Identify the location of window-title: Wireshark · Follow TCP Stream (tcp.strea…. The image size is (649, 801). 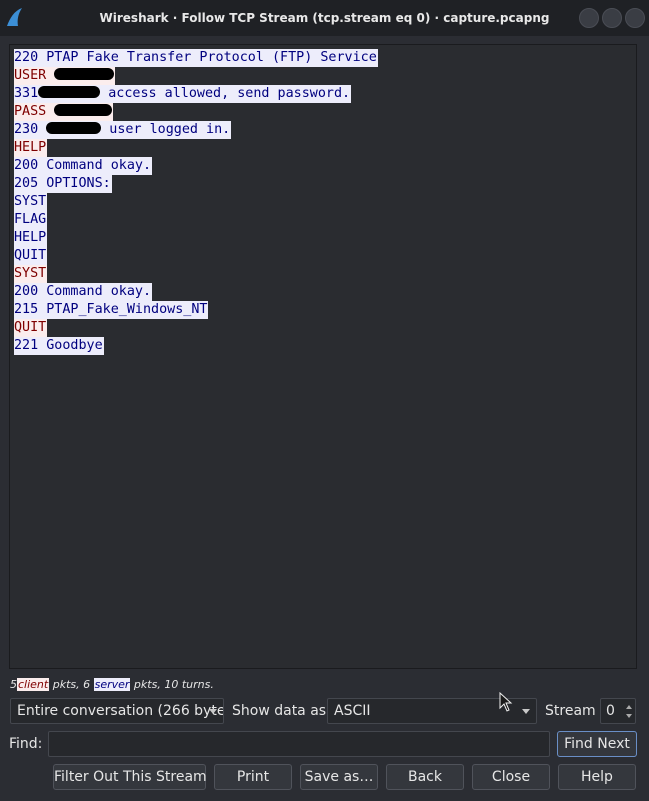
(324, 18).